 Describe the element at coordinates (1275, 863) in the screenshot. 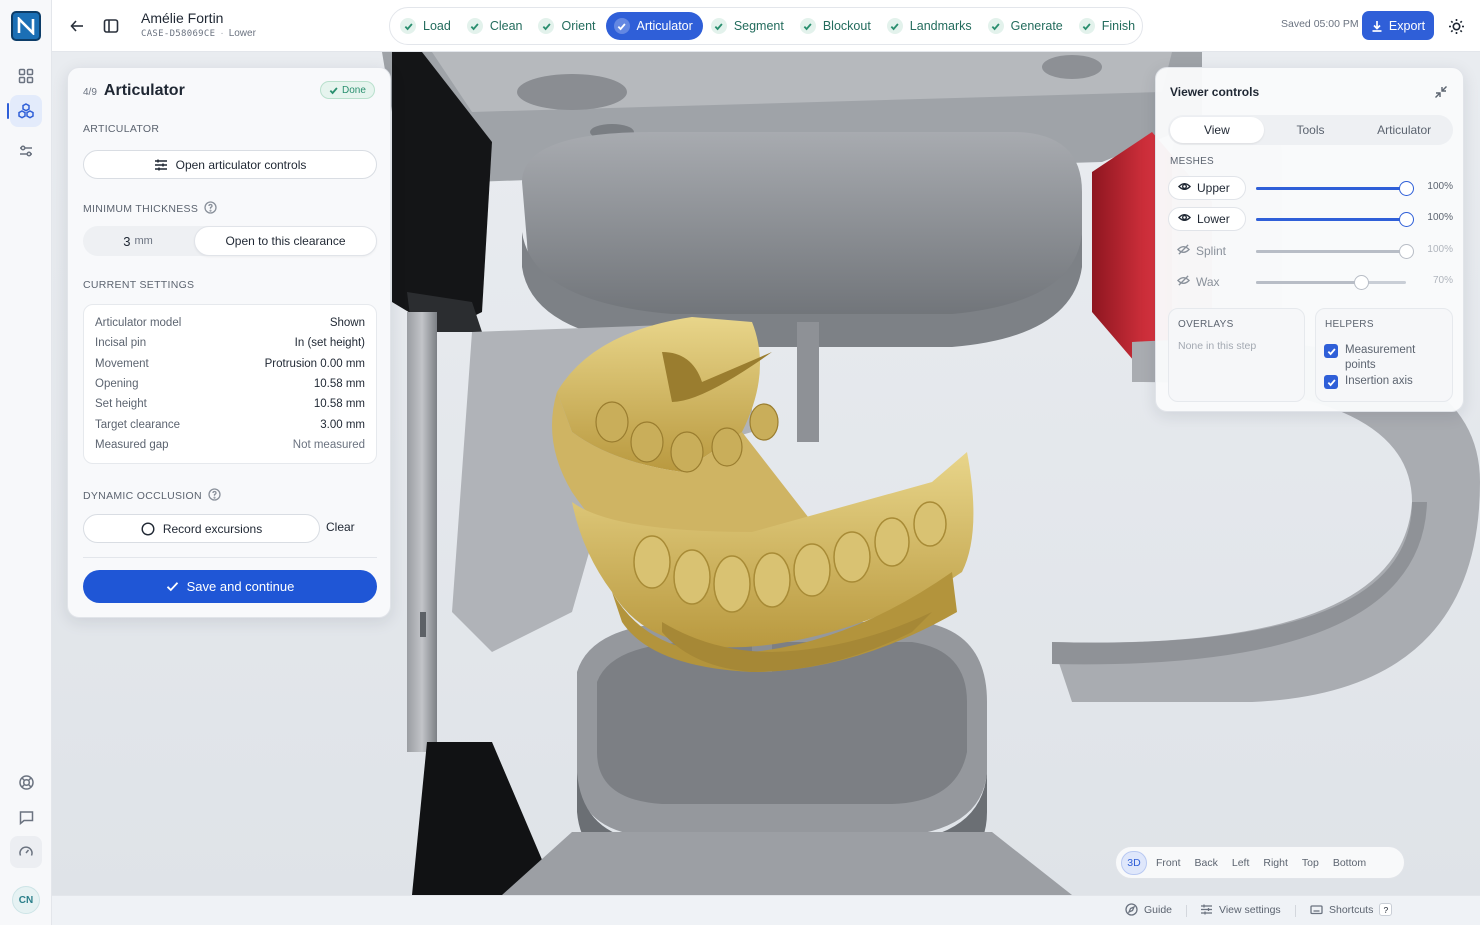

I see `view-preset-right: Right` at that location.